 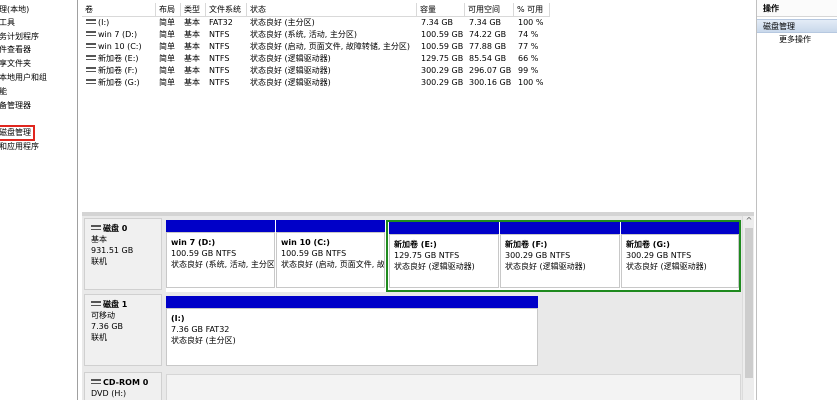 What do you see at coordinates (797, 40) in the screenshot?
I see `more-actions-link: 更多操作` at bounding box center [797, 40].